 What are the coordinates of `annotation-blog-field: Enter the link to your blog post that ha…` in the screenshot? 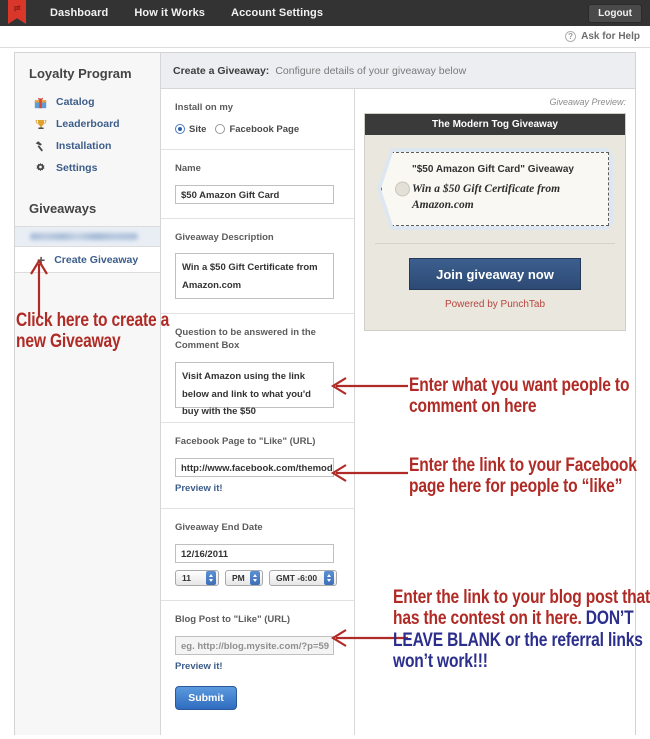 It's located at (521, 630).